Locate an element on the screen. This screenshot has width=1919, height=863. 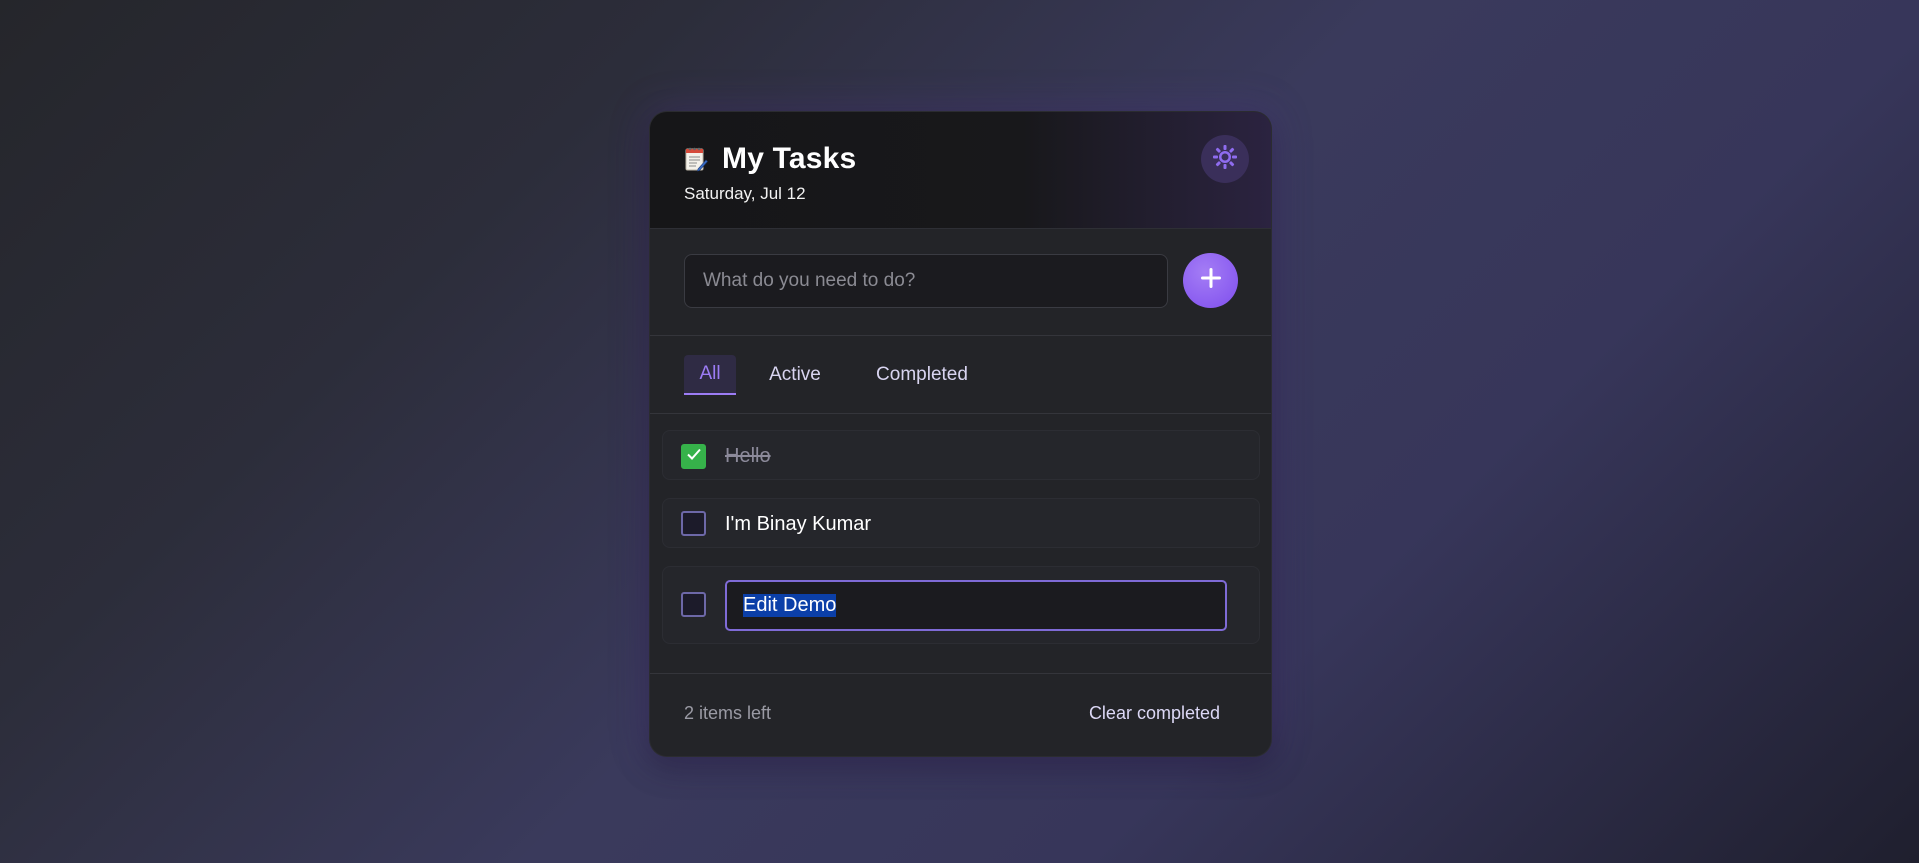
task-label: Hello is located at coordinates (748, 456).